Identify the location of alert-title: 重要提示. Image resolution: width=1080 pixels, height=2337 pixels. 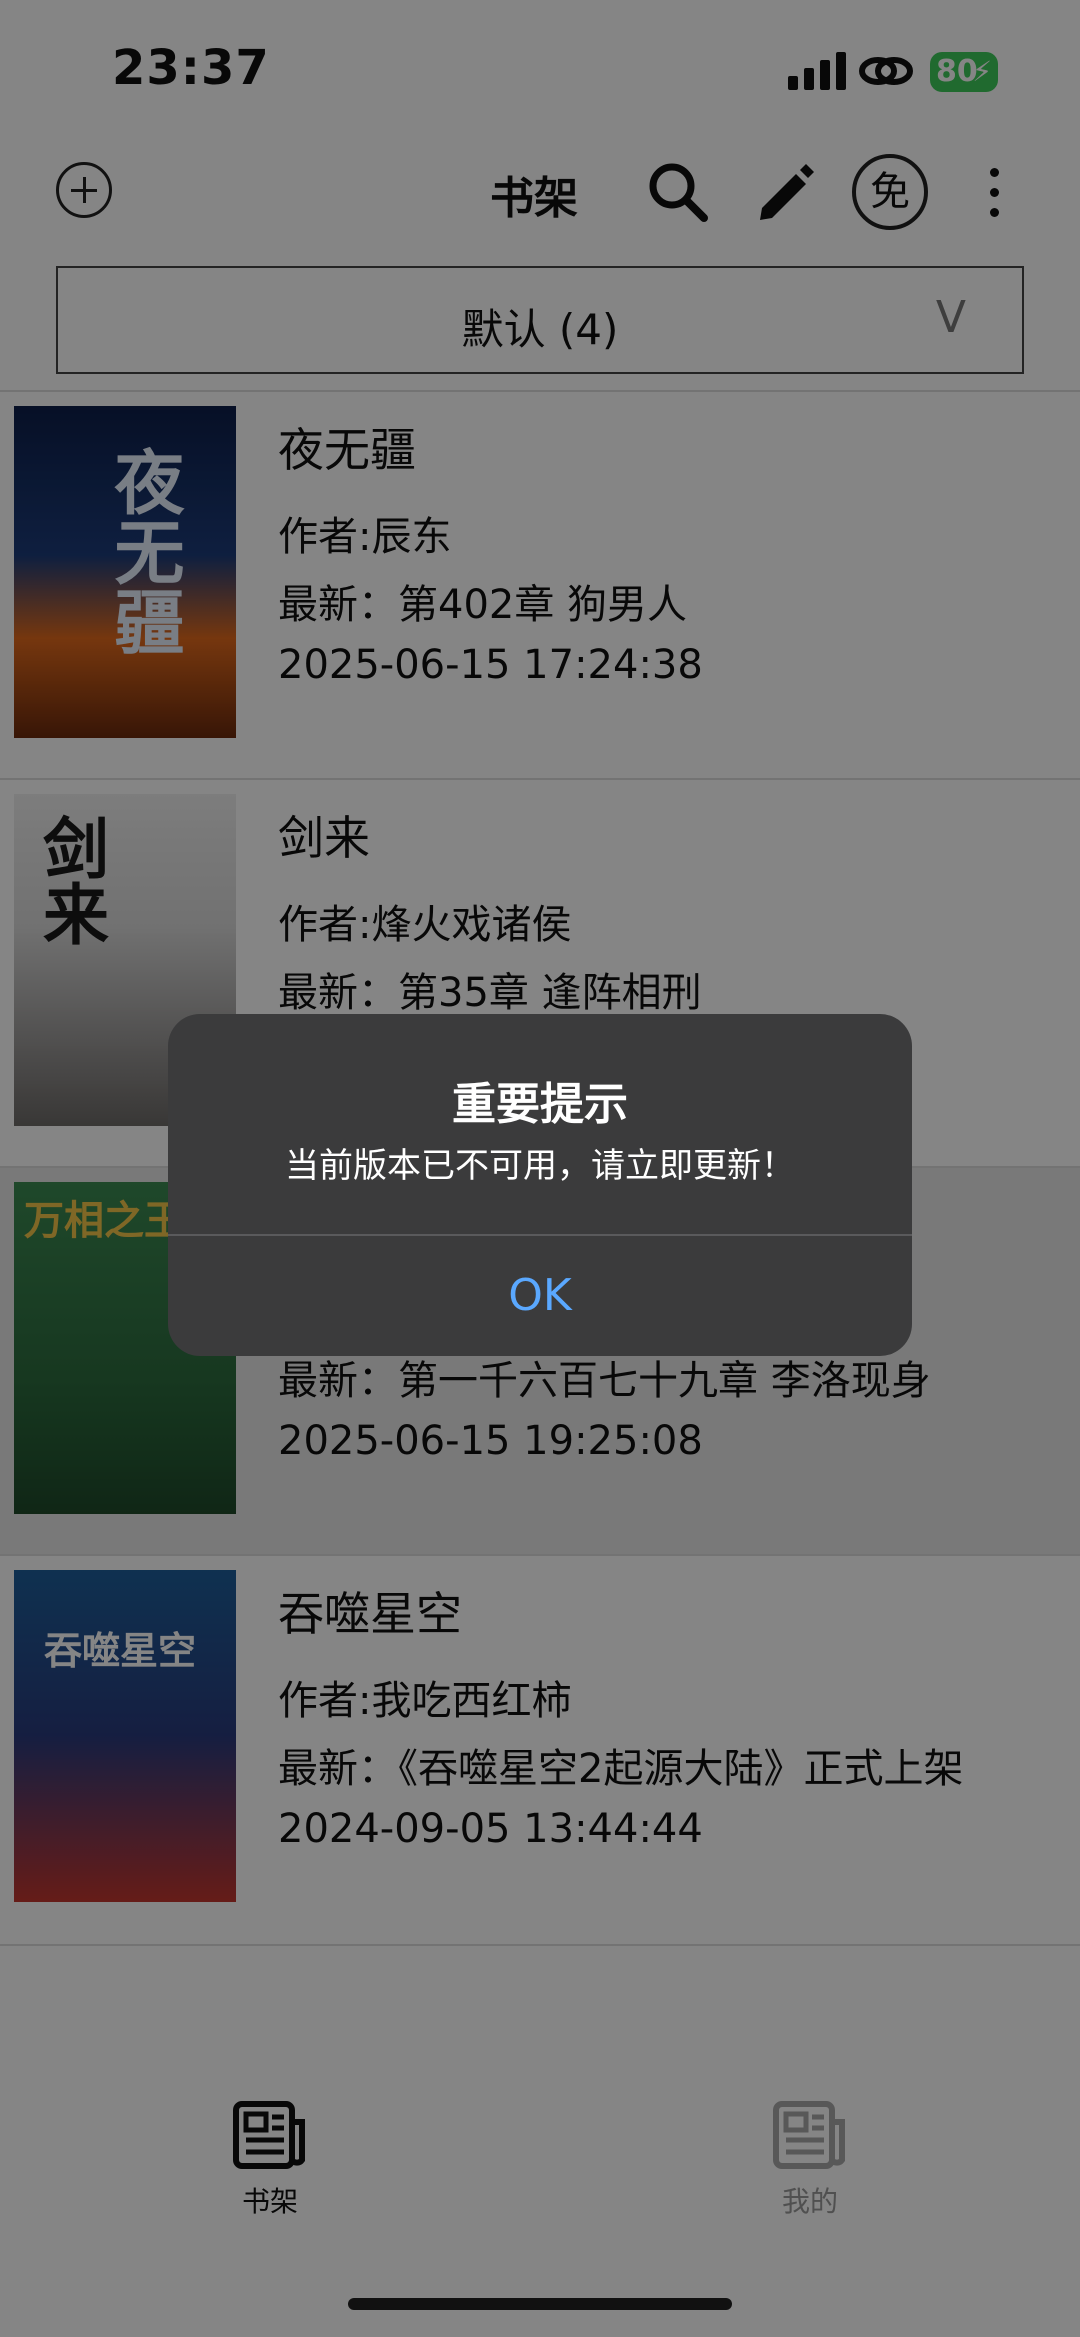
(540, 1104).